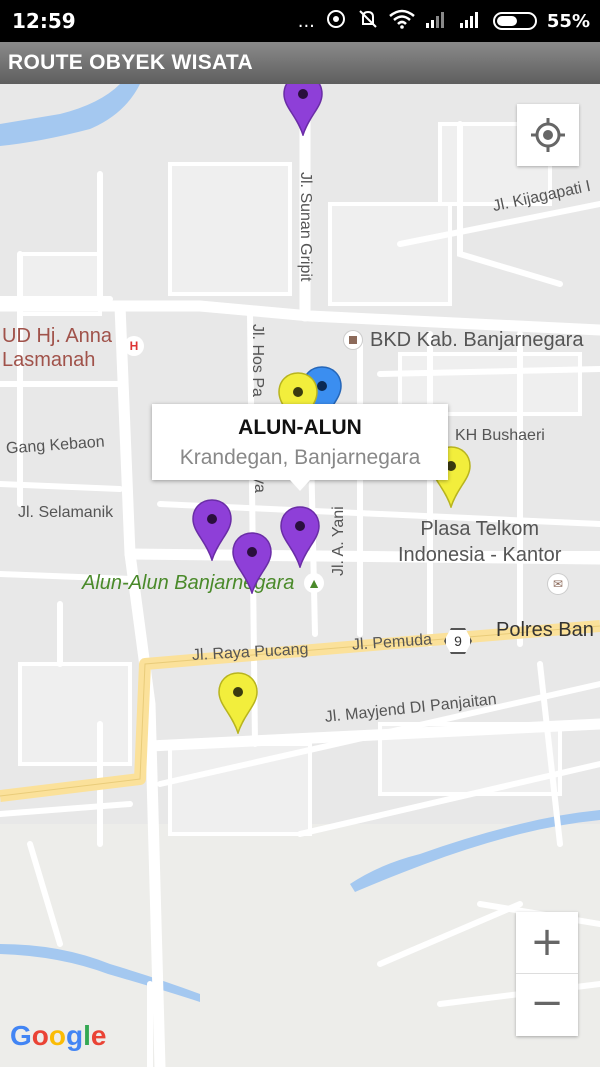 The width and height of the screenshot is (600, 1067). I want to click on google-logo: Google, so click(58, 1035).